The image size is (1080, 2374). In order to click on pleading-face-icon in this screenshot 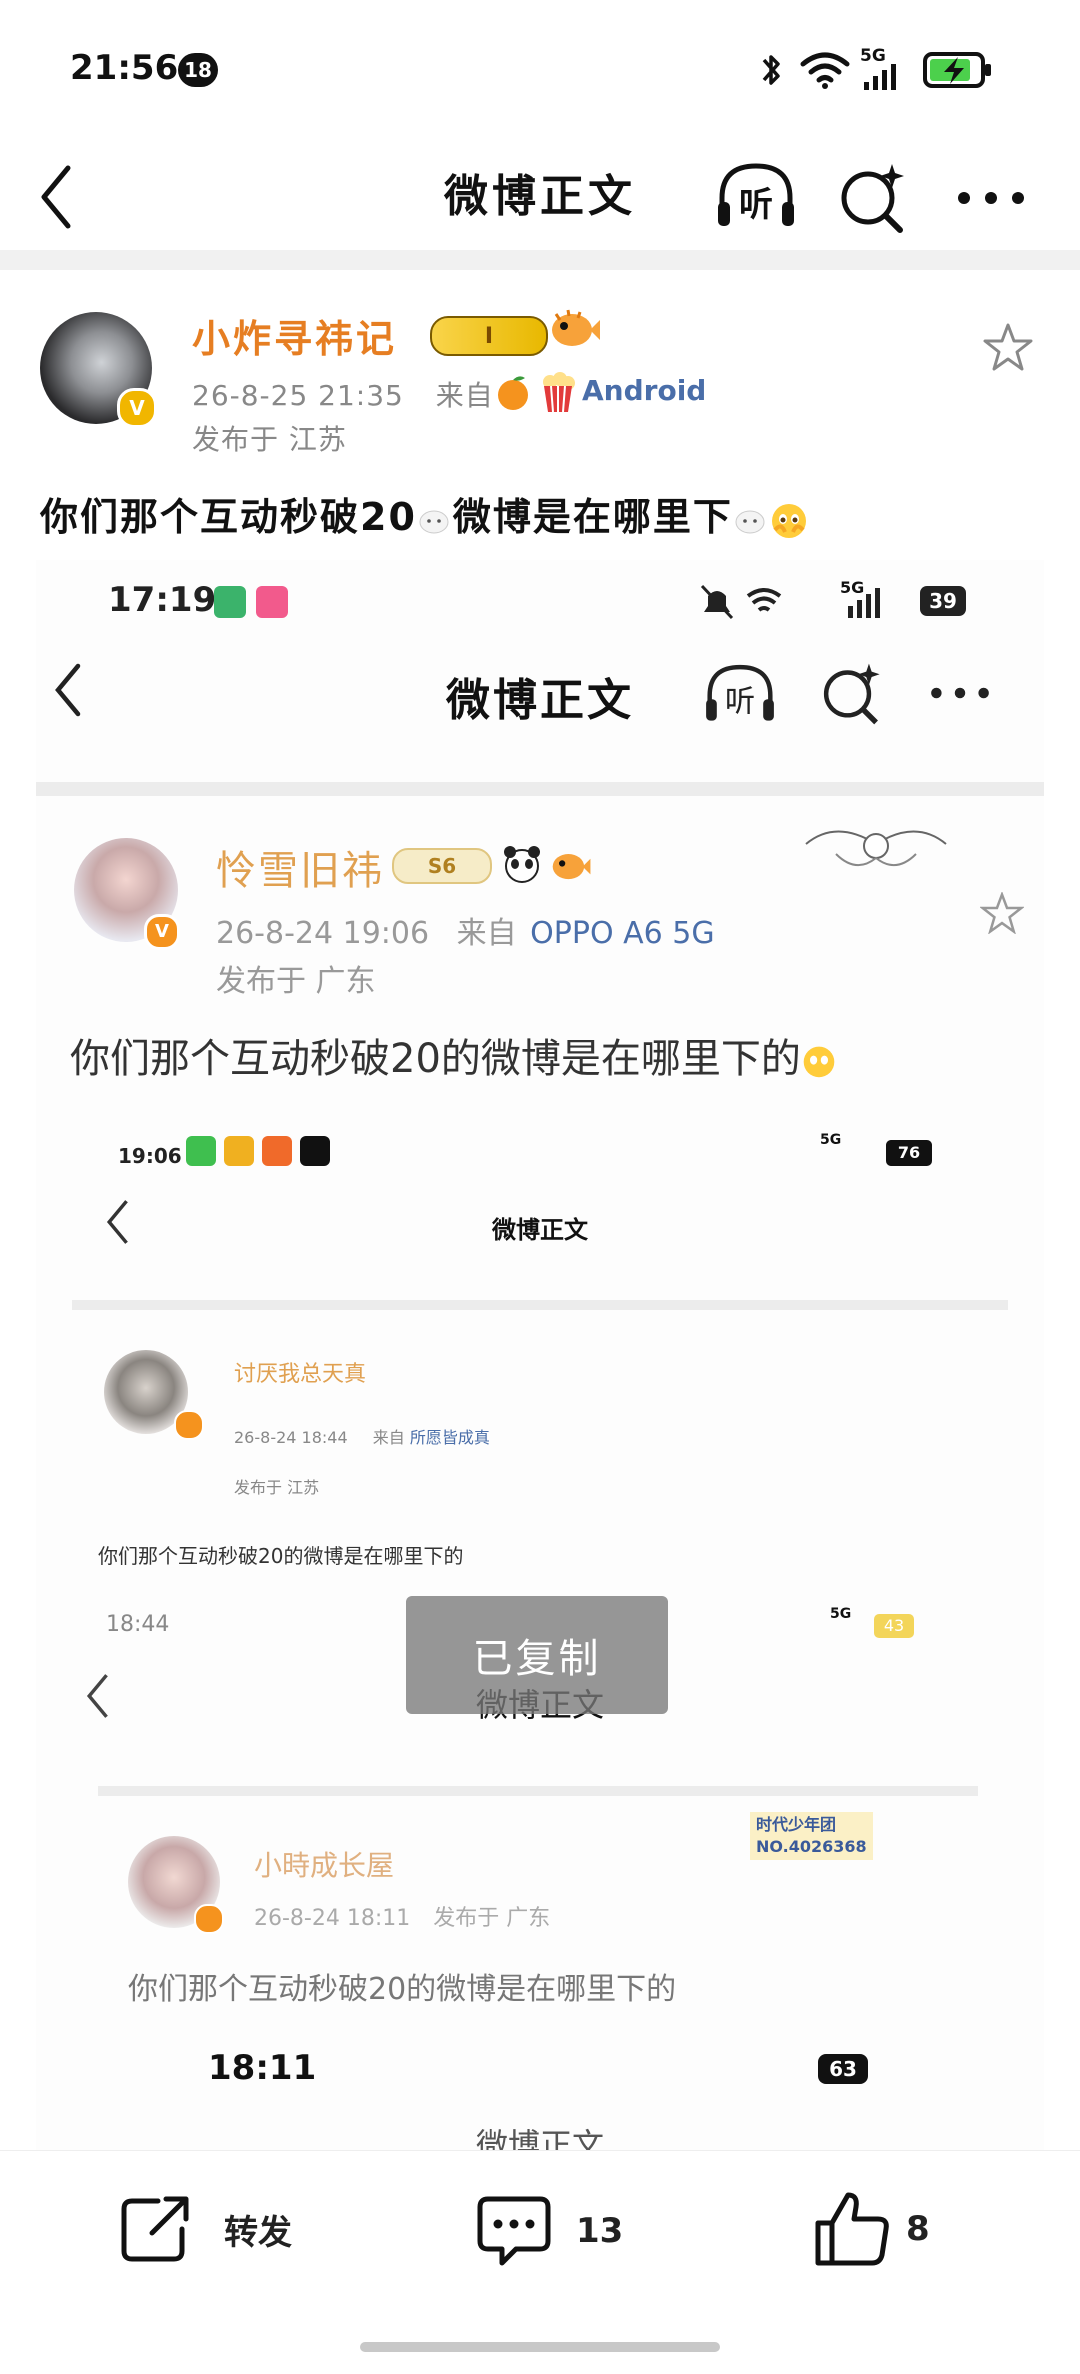, I will do `click(790, 520)`.